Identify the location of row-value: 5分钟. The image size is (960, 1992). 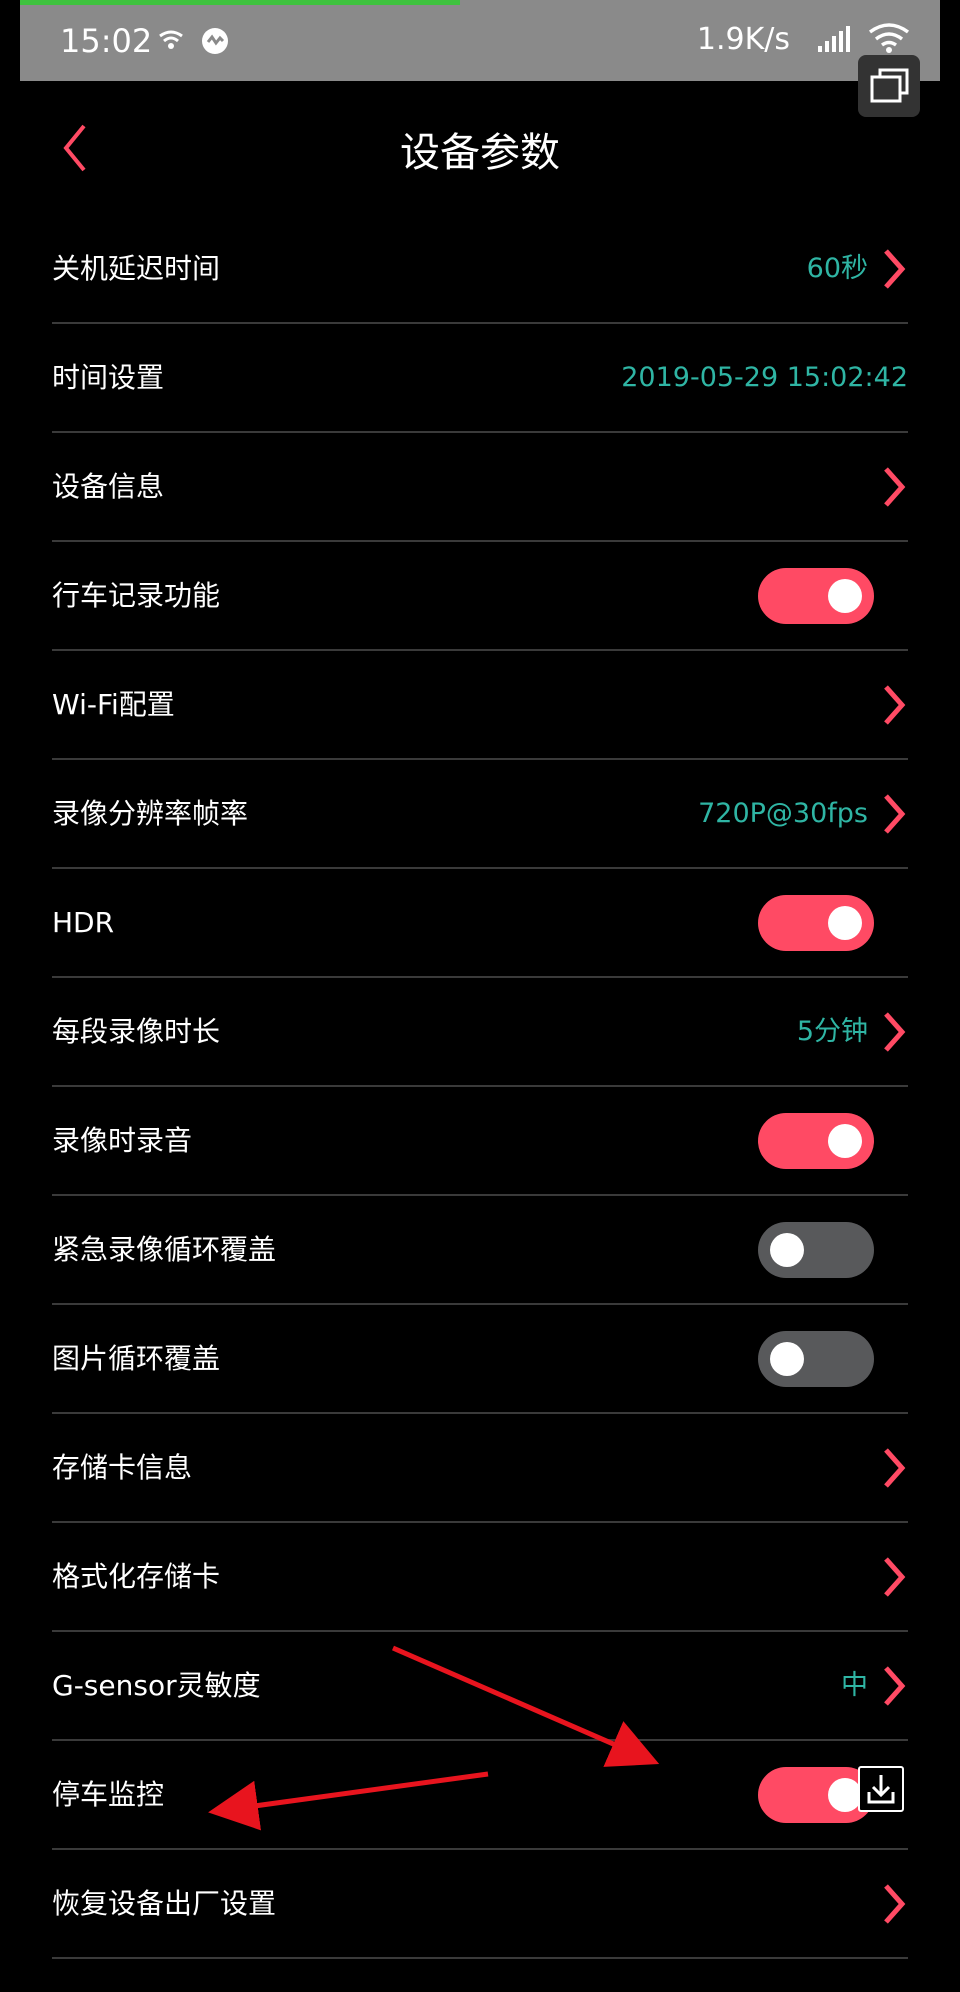
(832, 1031).